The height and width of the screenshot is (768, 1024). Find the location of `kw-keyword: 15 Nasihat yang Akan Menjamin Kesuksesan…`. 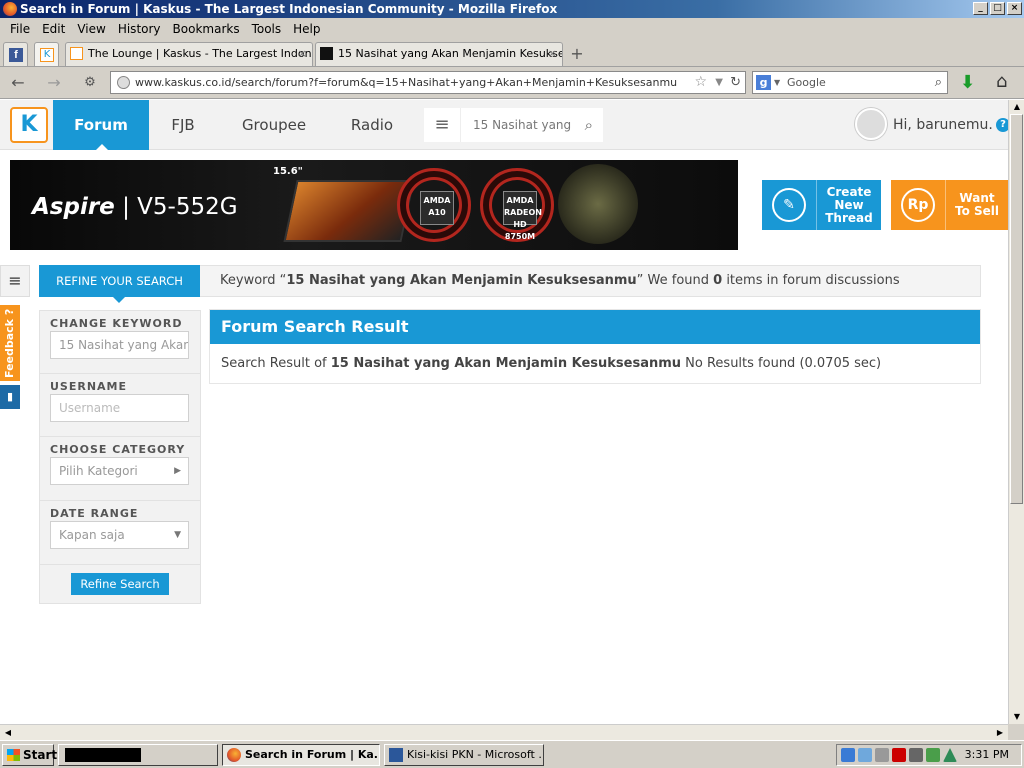

kw-keyword: 15 Nasihat yang Akan Menjamin Kesuksesan… is located at coordinates (461, 280).